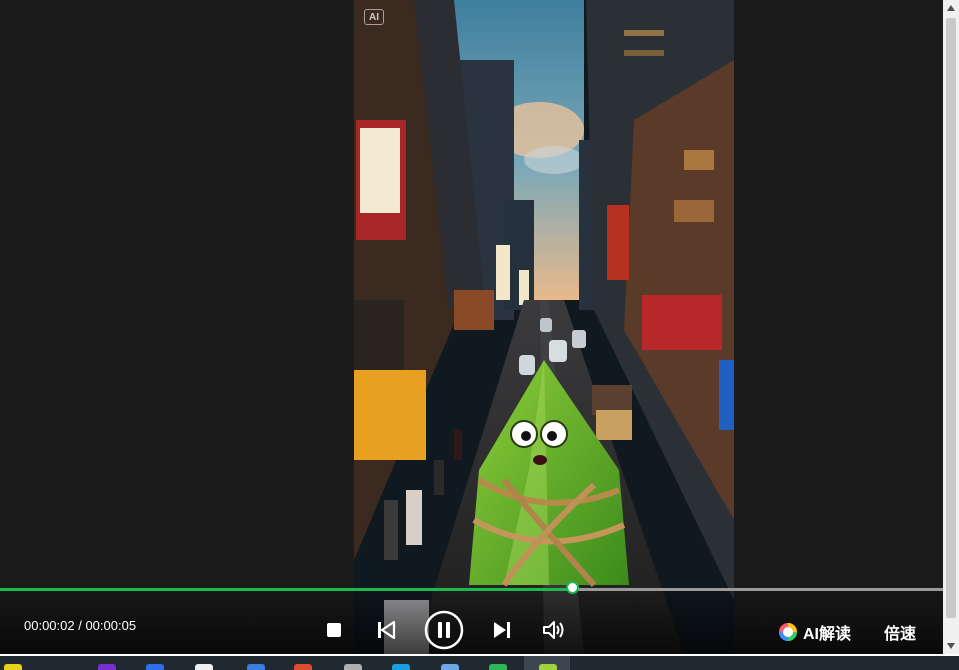 The image size is (959, 670). I want to click on progress-fill, so click(286, 589).